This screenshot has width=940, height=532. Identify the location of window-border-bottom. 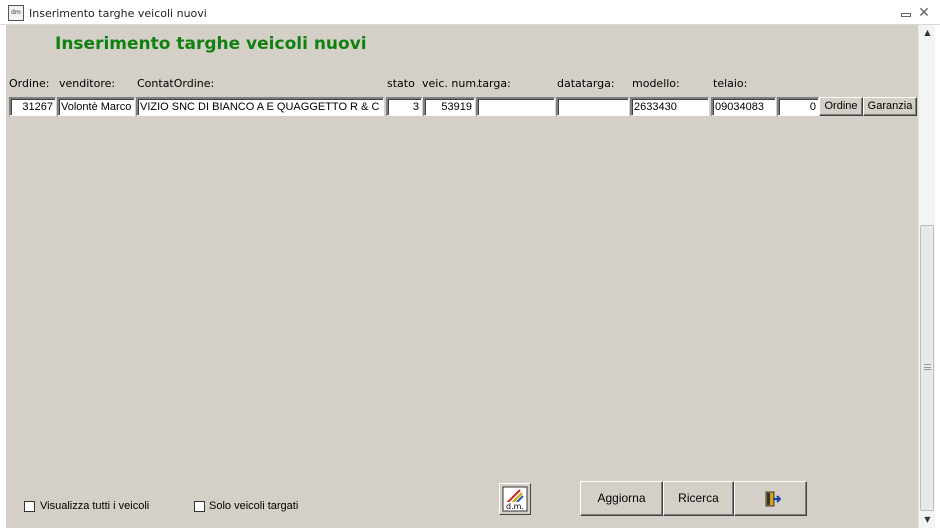
(470, 530).